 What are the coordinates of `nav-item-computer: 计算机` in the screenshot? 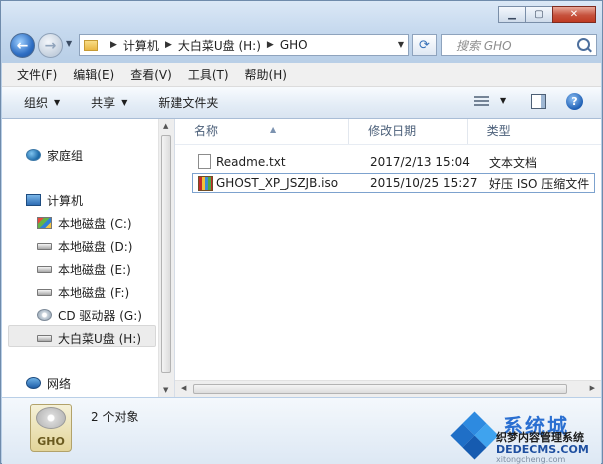 It's located at (54, 200).